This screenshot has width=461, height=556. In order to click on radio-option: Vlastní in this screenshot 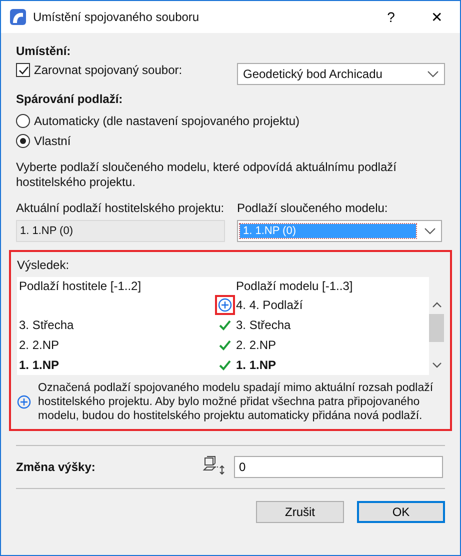, I will do `click(43, 141)`.